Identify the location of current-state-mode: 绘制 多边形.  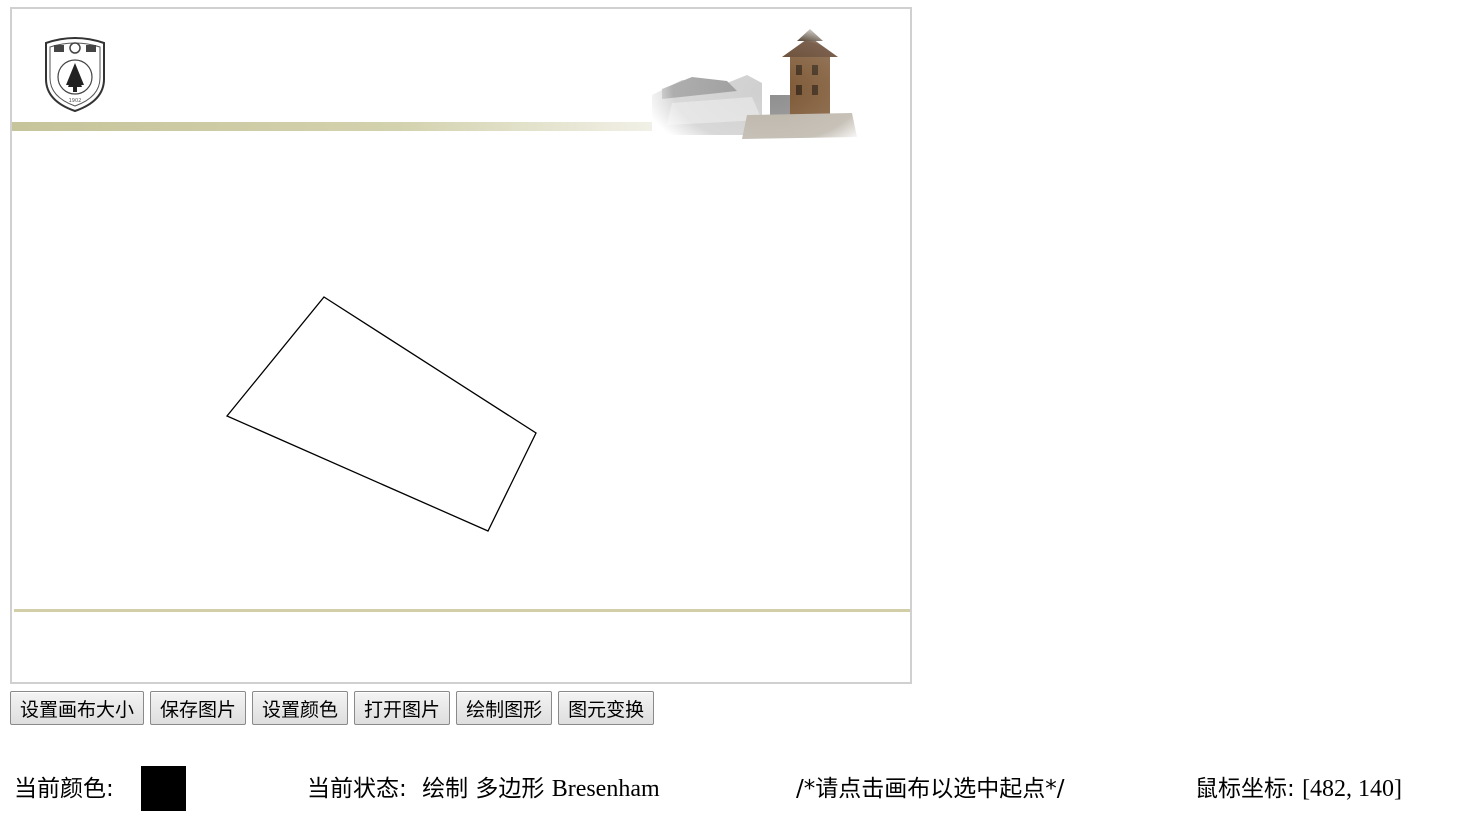
(483, 789).